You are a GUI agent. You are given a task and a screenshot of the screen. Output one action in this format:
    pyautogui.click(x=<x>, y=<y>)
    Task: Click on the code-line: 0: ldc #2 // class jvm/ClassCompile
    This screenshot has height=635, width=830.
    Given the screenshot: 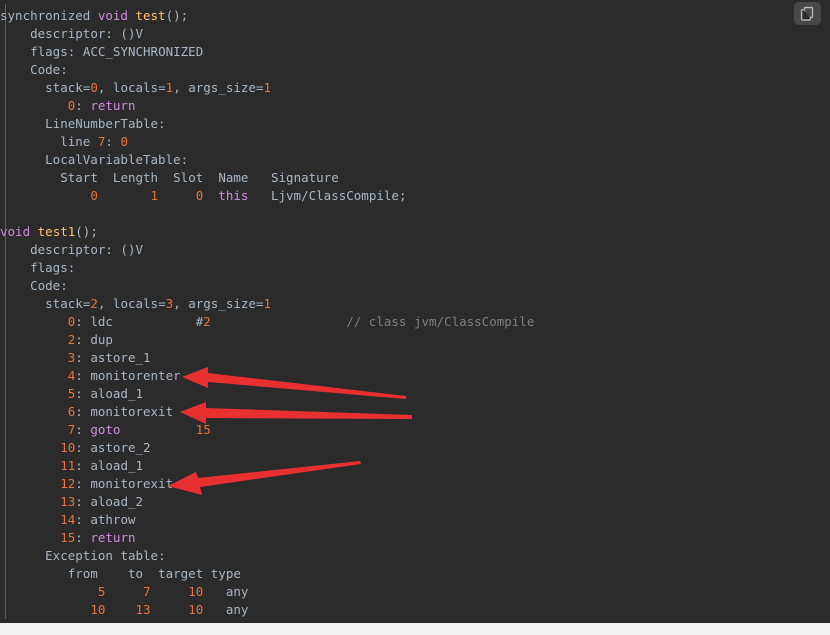 What is the action you would take?
    pyautogui.click(x=301, y=321)
    